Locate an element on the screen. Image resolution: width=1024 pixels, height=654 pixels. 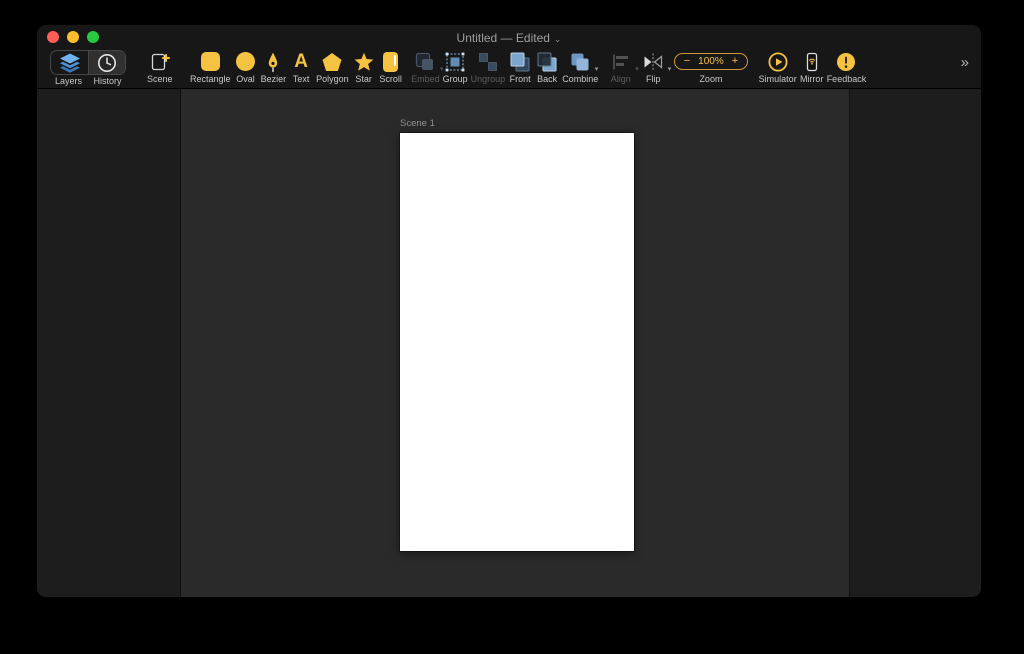
text-a-icon: A is located at coordinates (301, 61).